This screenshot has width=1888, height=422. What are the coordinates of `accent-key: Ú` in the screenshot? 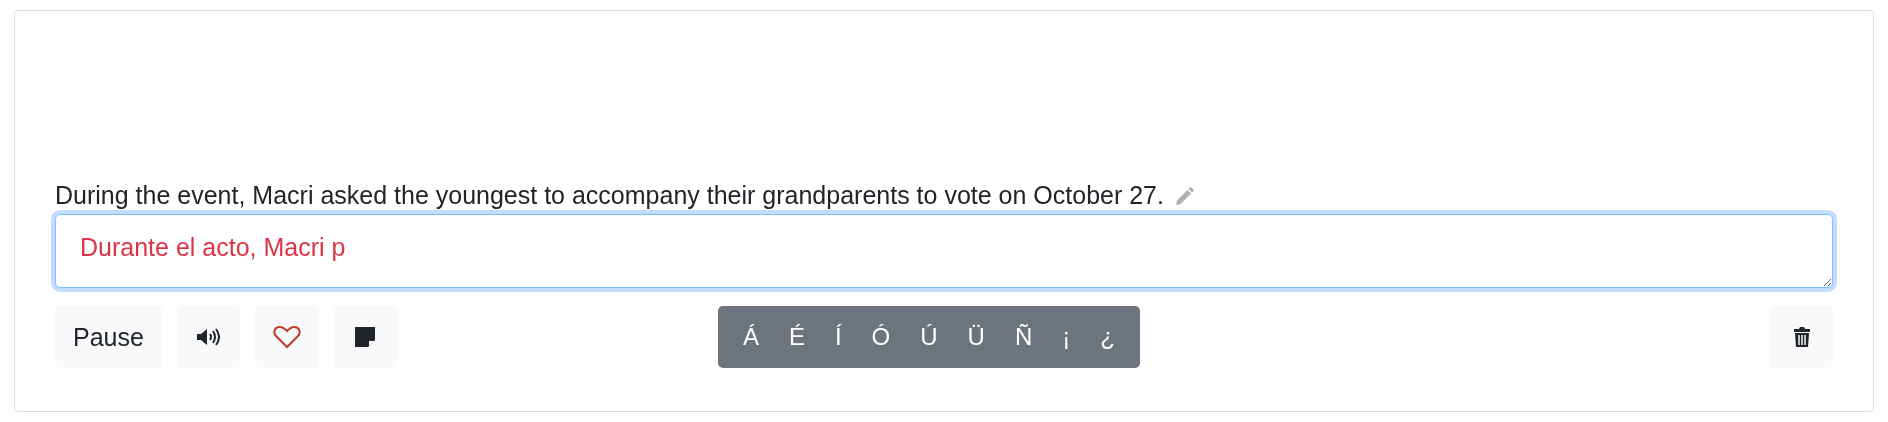 It's located at (929, 337).